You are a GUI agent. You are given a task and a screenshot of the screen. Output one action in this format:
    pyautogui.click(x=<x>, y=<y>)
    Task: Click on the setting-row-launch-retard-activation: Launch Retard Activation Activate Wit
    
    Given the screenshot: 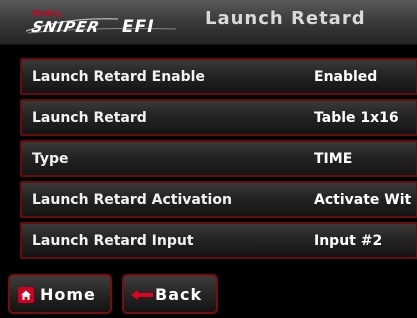 What is the action you would take?
    pyautogui.click(x=218, y=199)
    